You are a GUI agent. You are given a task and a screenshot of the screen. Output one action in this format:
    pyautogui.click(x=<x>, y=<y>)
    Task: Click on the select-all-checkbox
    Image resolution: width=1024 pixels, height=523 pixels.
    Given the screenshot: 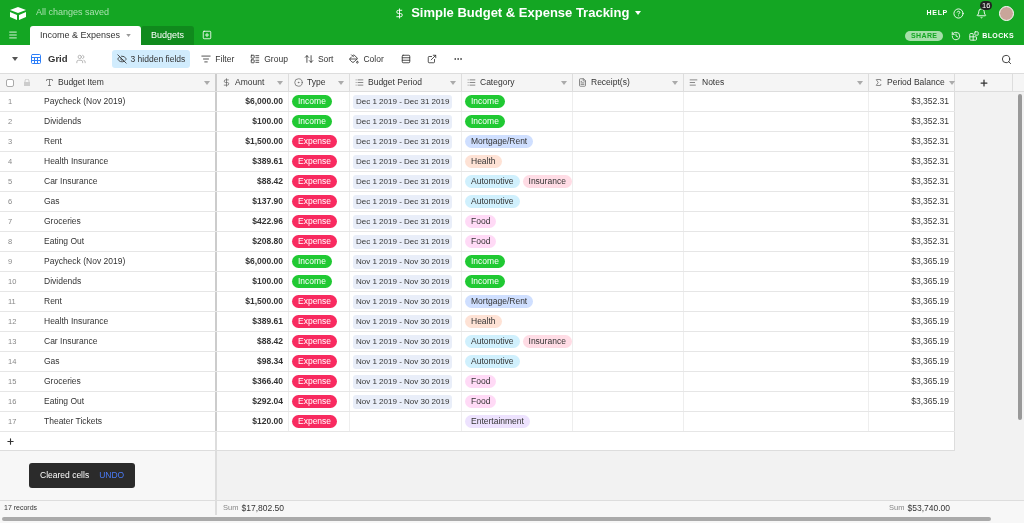 What is the action you would take?
    pyautogui.click(x=10, y=82)
    